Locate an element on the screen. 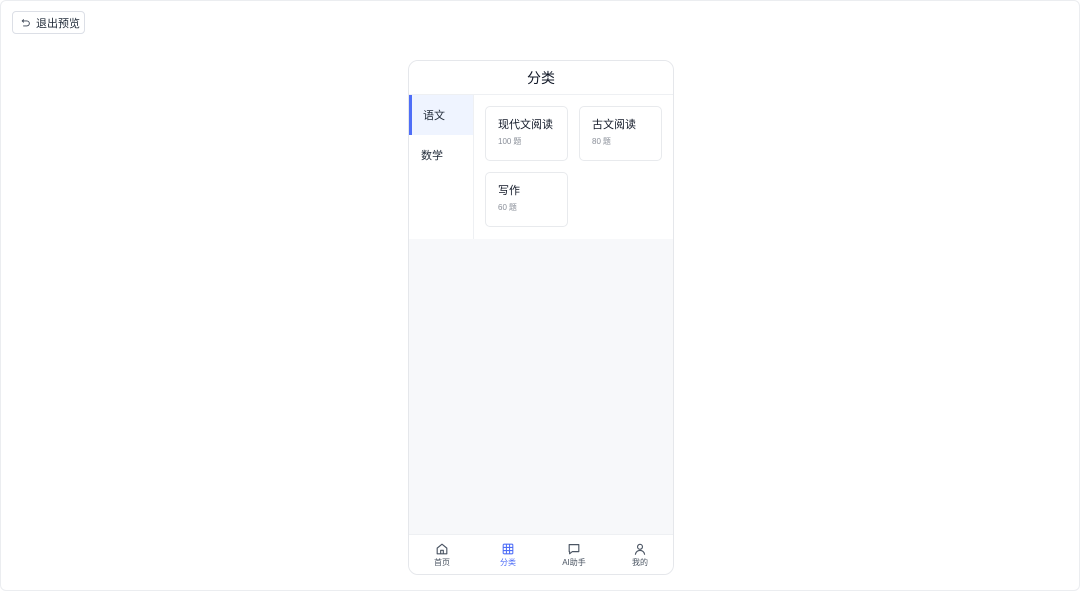 This screenshot has width=1080, height=591. category-card-classical-reading: 古文阅读 80 题 is located at coordinates (620, 133).